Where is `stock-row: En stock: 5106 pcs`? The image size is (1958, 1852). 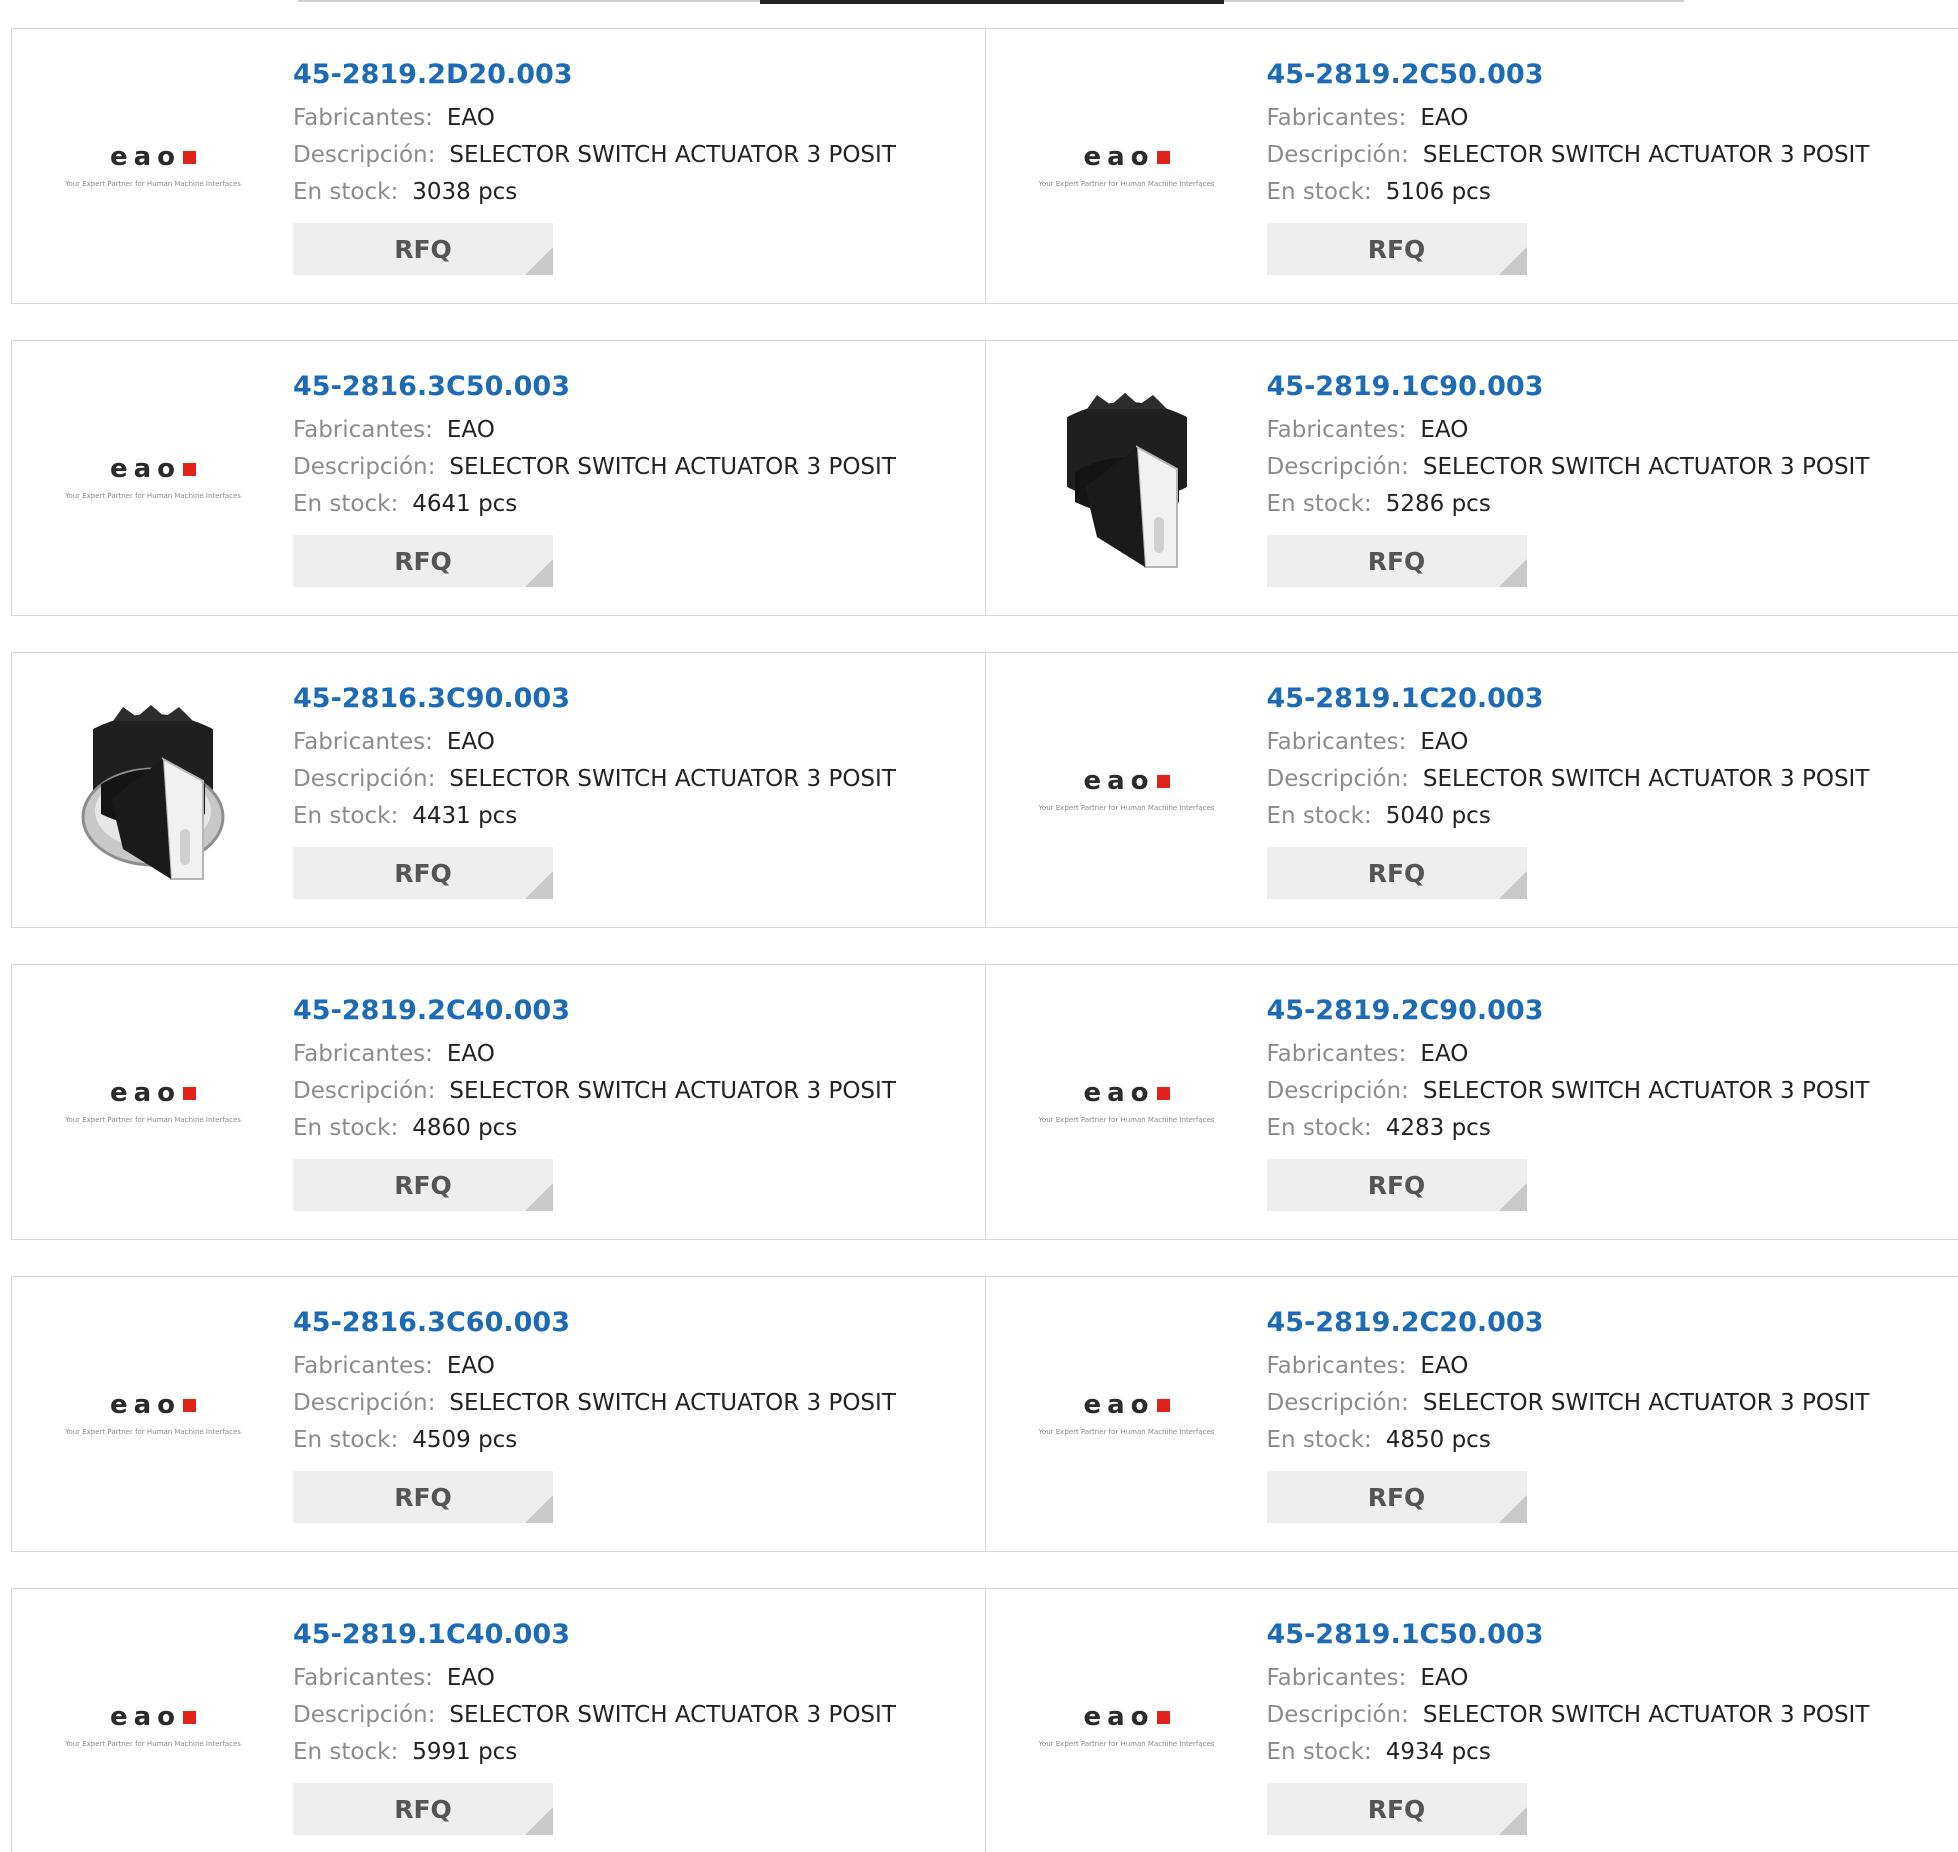
stock-row: En stock: 5106 pcs is located at coordinates (1568, 192).